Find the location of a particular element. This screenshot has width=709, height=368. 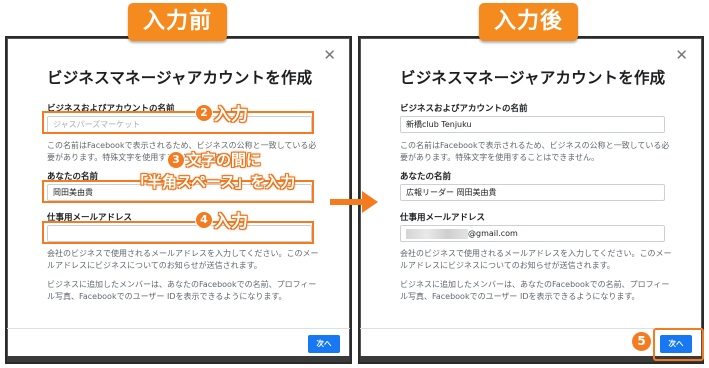

banner-after: 入力後 is located at coordinates (528, 22).